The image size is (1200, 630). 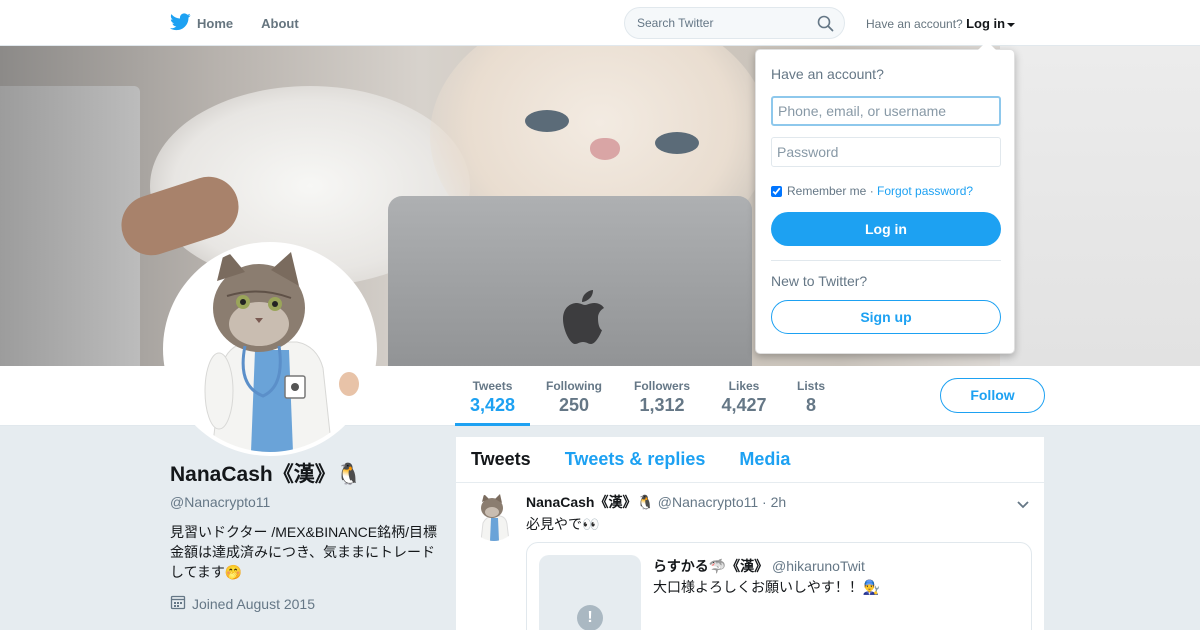 I want to click on stat-followers: Followers 1,312, so click(x=662, y=396).